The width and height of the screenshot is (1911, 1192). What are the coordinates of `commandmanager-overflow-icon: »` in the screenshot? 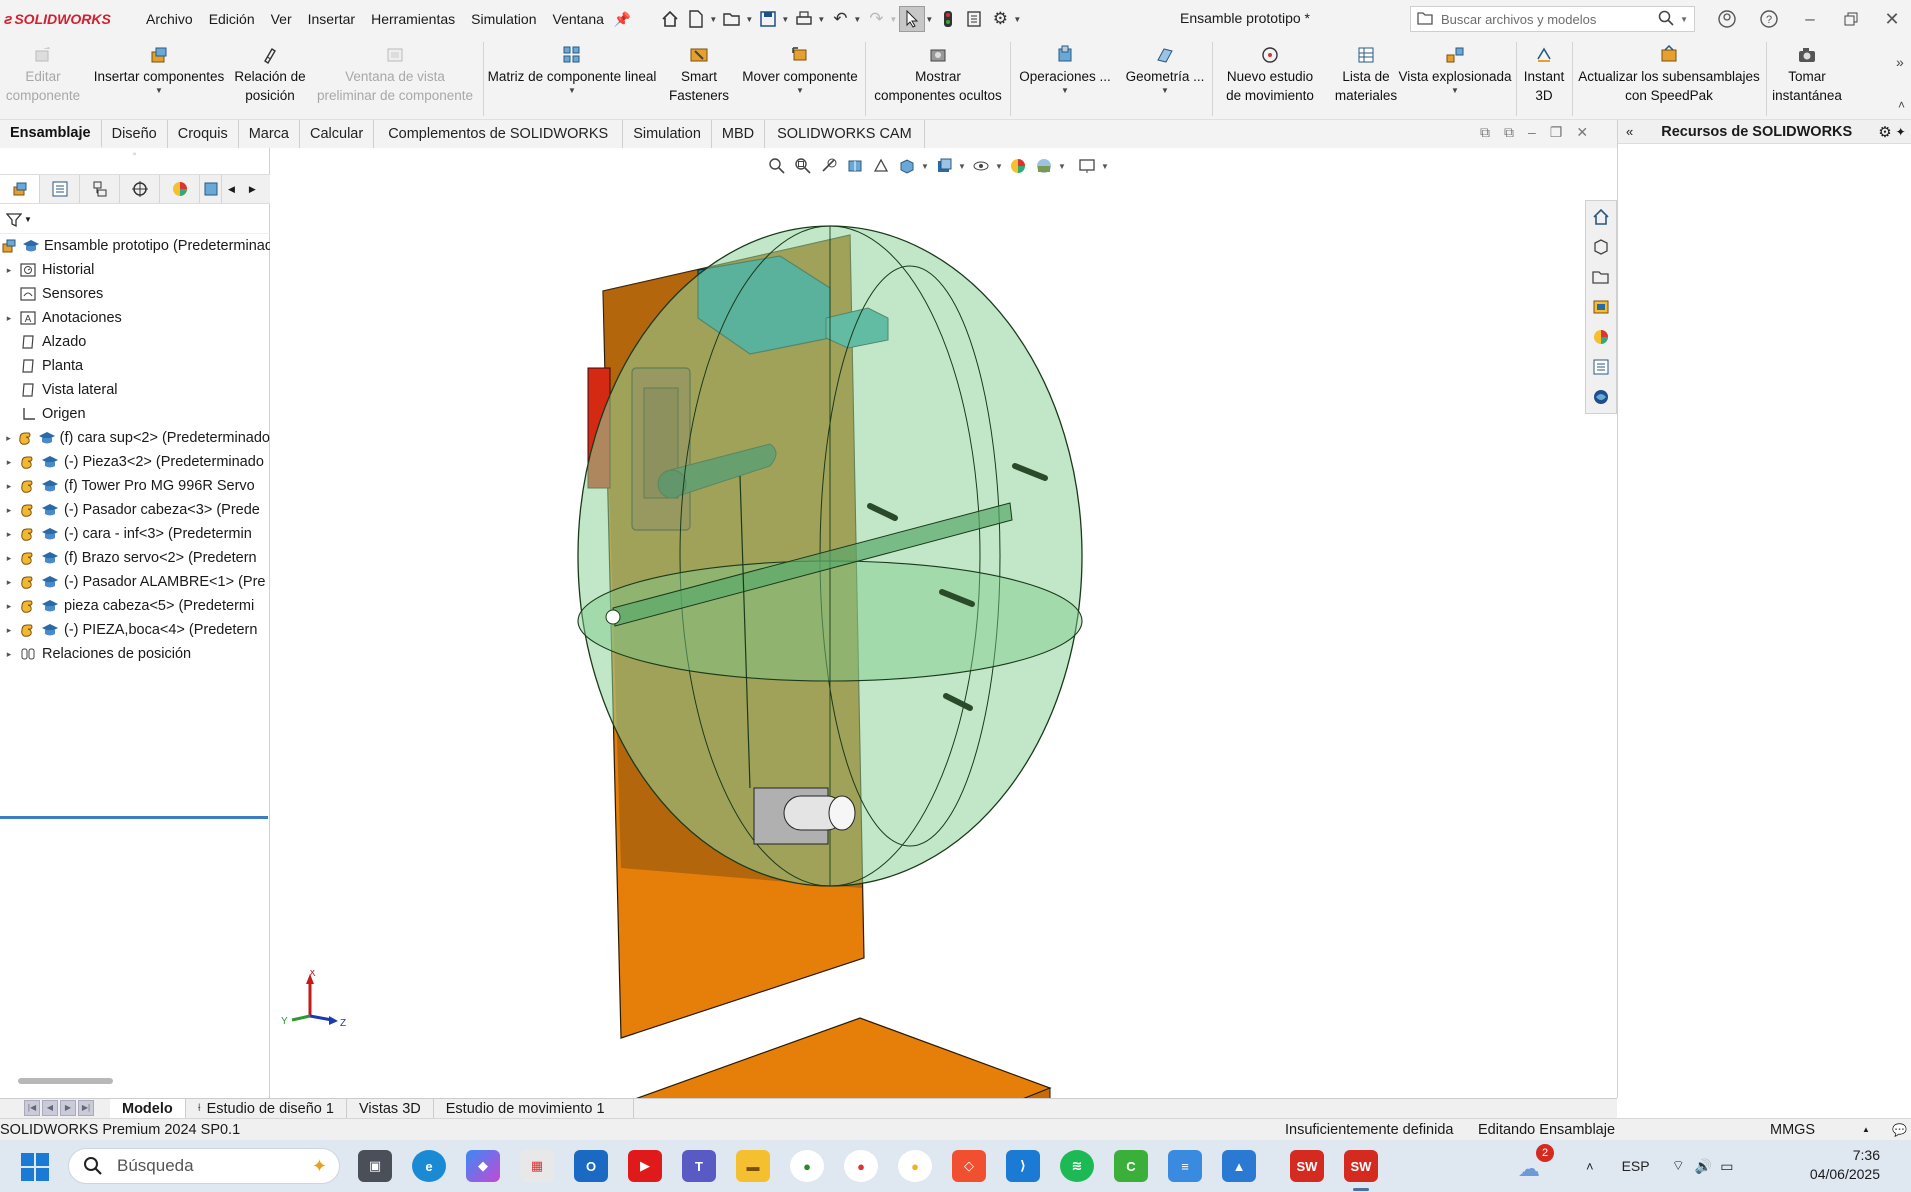 It's located at (1900, 62).